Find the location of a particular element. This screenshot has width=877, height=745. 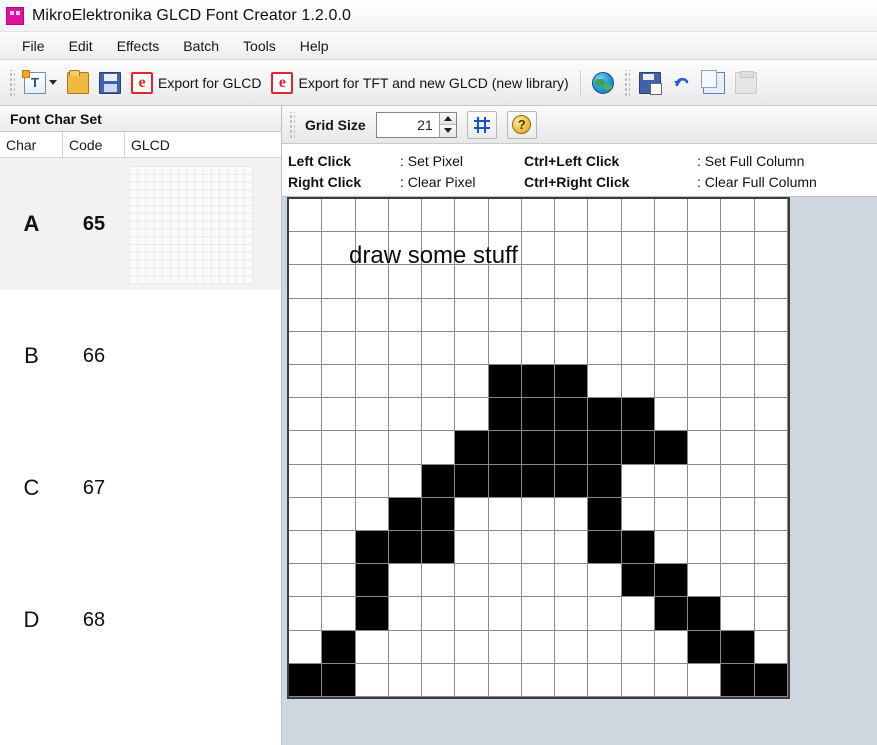

grid-size-stepper is located at coordinates (416, 124).